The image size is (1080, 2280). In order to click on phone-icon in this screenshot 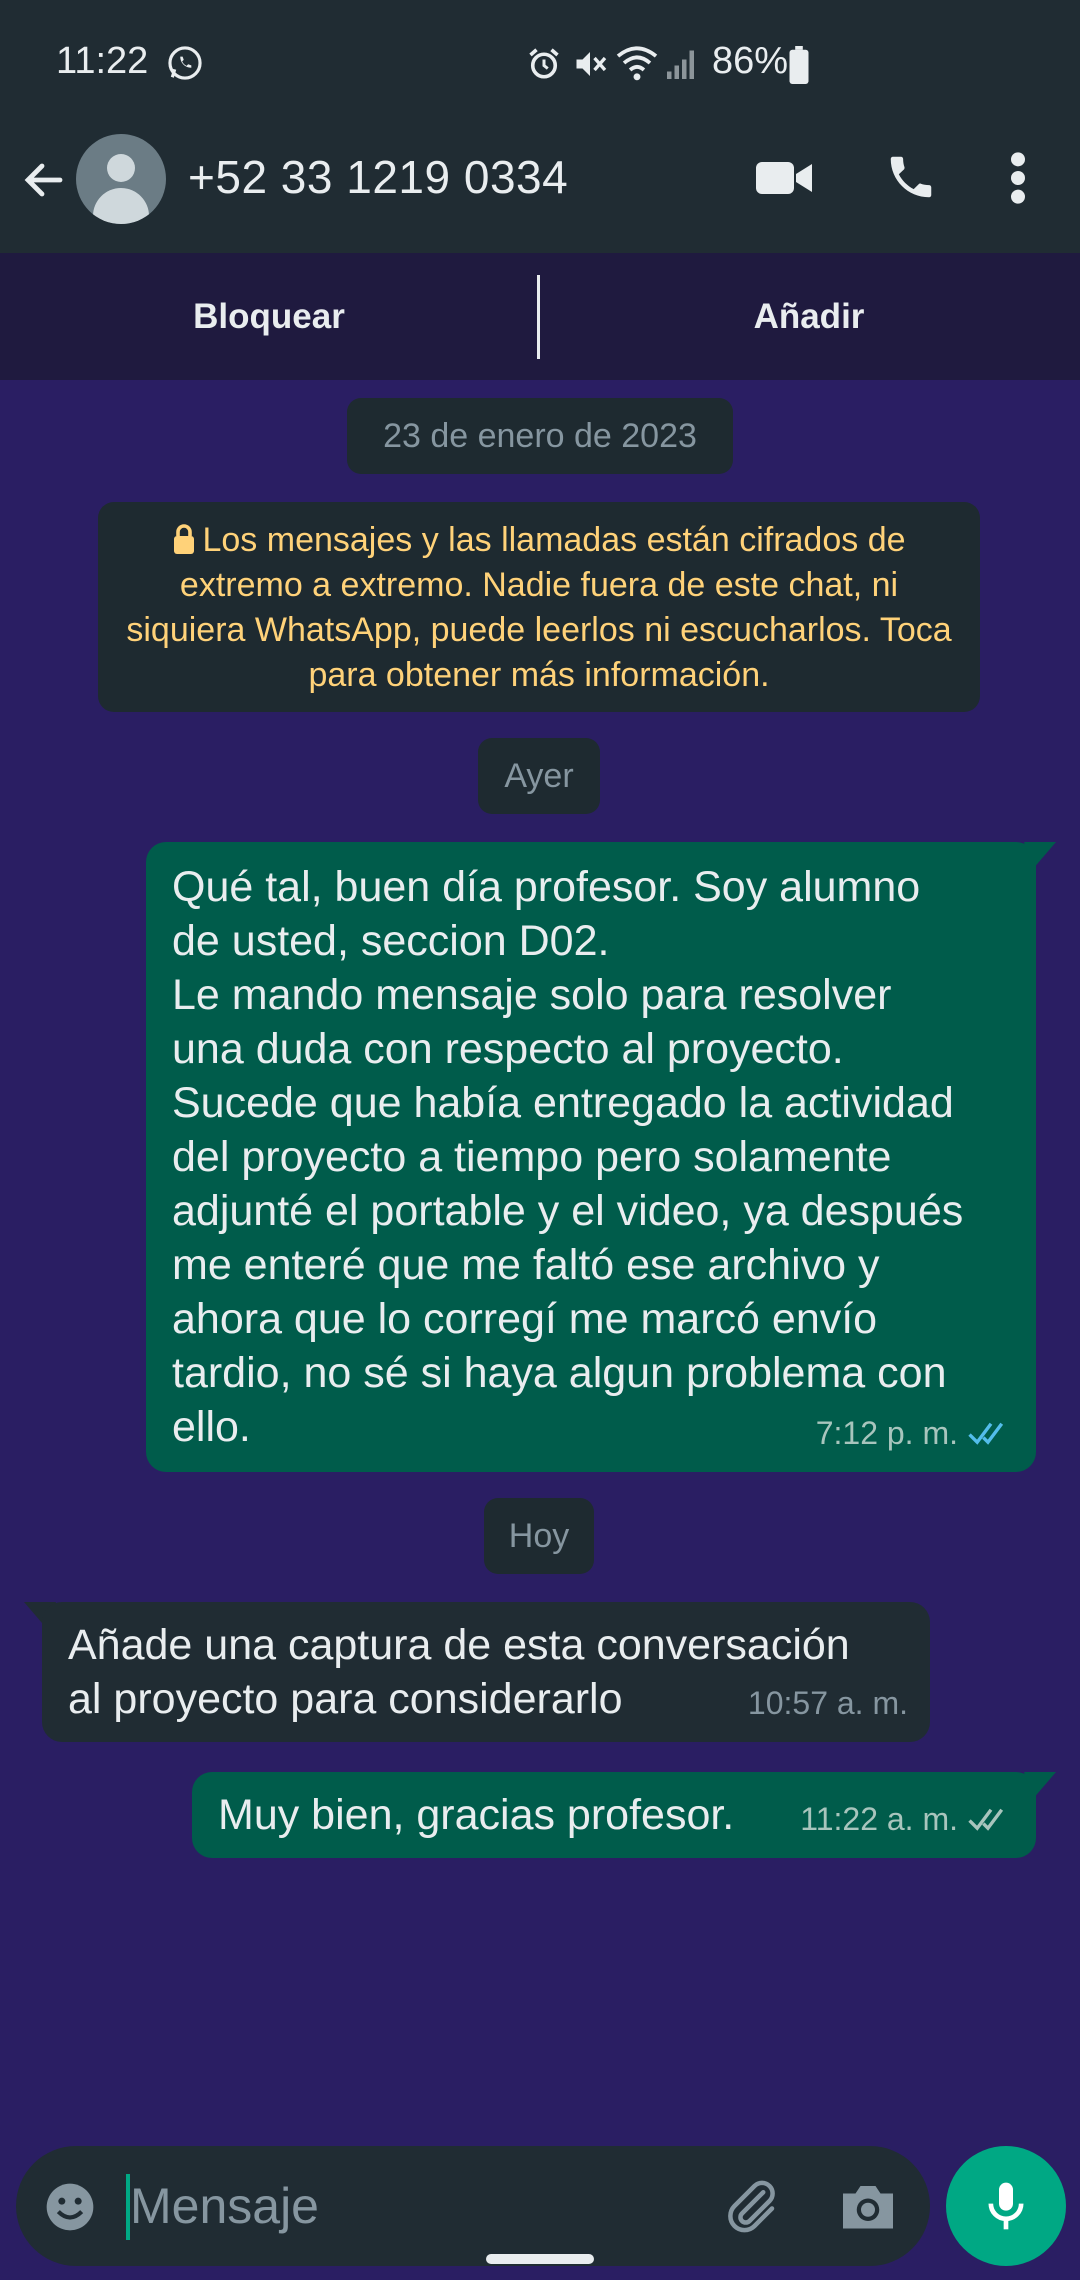, I will do `click(911, 177)`.